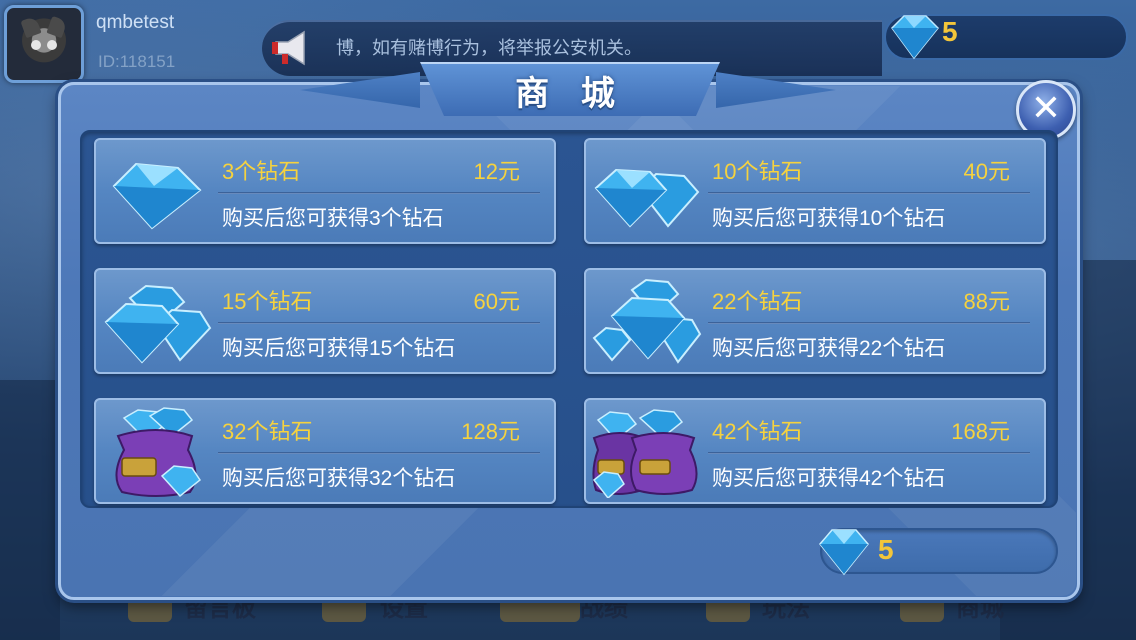  Describe the element at coordinates (333, 218) in the screenshot. I see `item-description: 购买后您可获得3个钻石` at that location.